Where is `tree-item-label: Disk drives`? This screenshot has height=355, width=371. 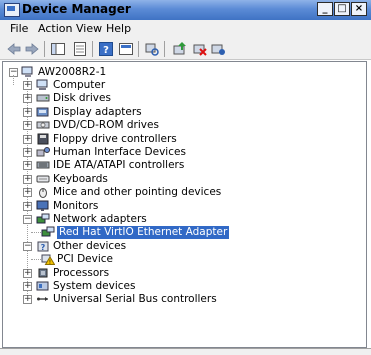
tree-item-label: Disk drives is located at coordinates (82, 98).